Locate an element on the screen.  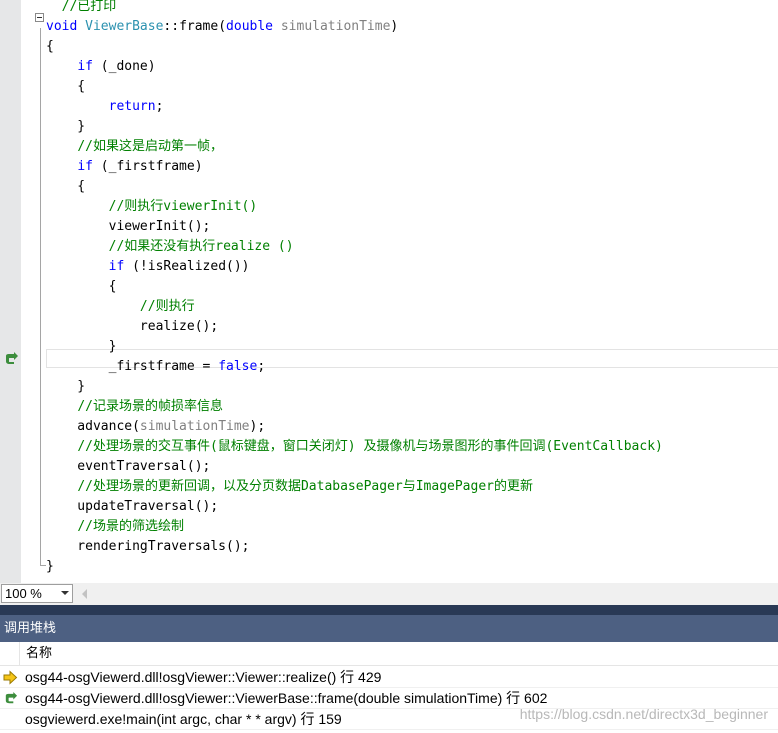
panel-splitter is located at coordinates (389, 610).